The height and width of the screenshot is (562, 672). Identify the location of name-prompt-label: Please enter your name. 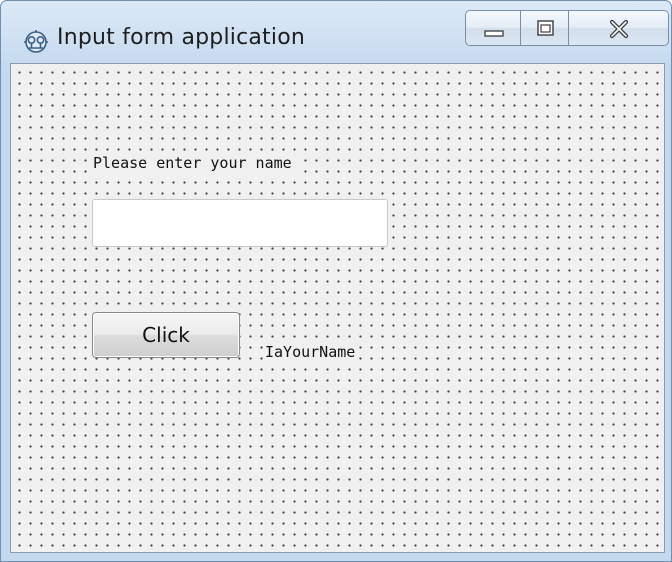
(194, 163).